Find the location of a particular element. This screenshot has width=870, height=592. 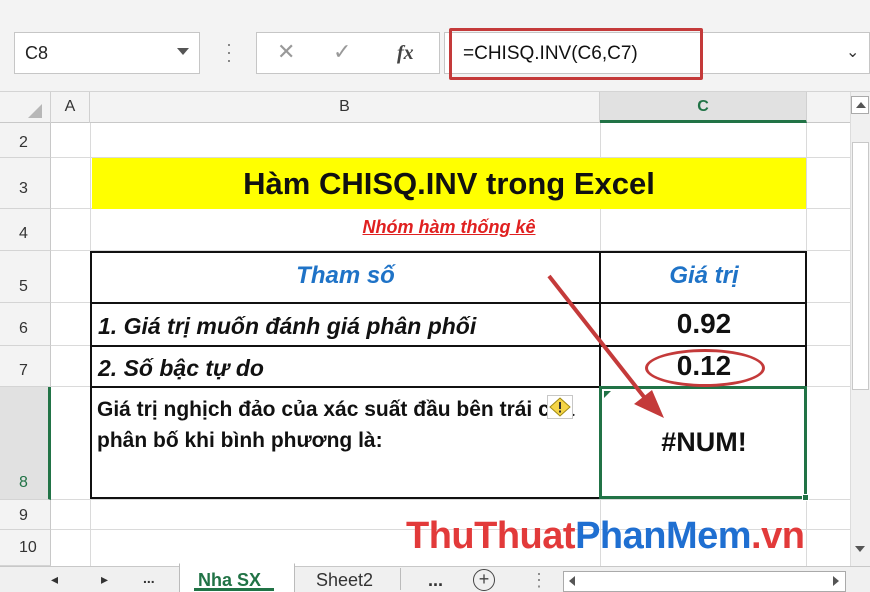

split-handle-icon: ⋮ is located at coordinates (539, 580).